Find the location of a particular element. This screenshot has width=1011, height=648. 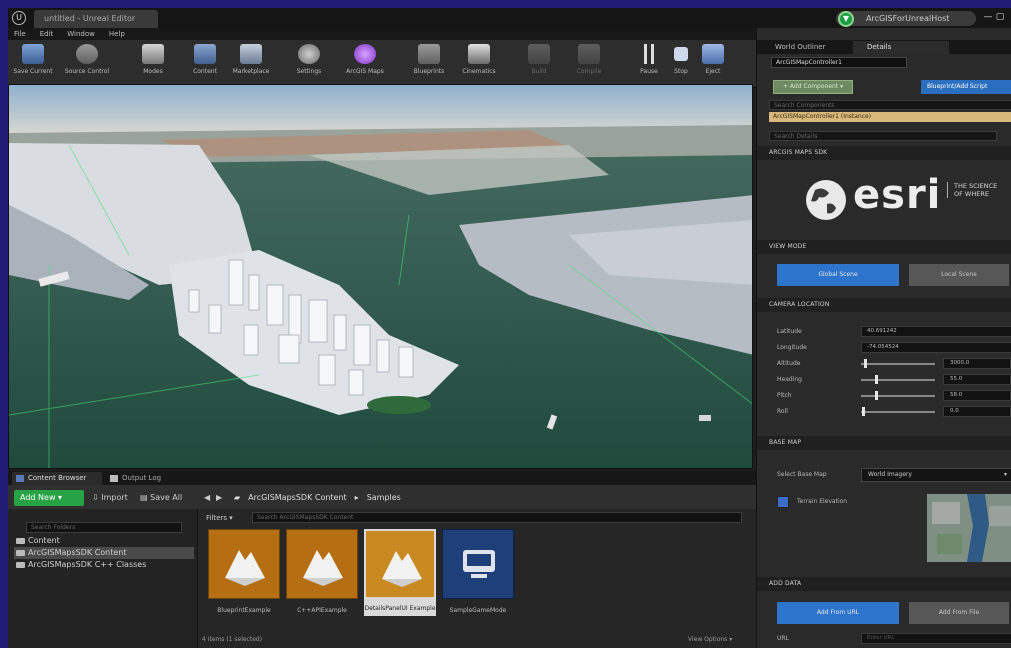

roll-slider-knob is located at coordinates (863, 411).